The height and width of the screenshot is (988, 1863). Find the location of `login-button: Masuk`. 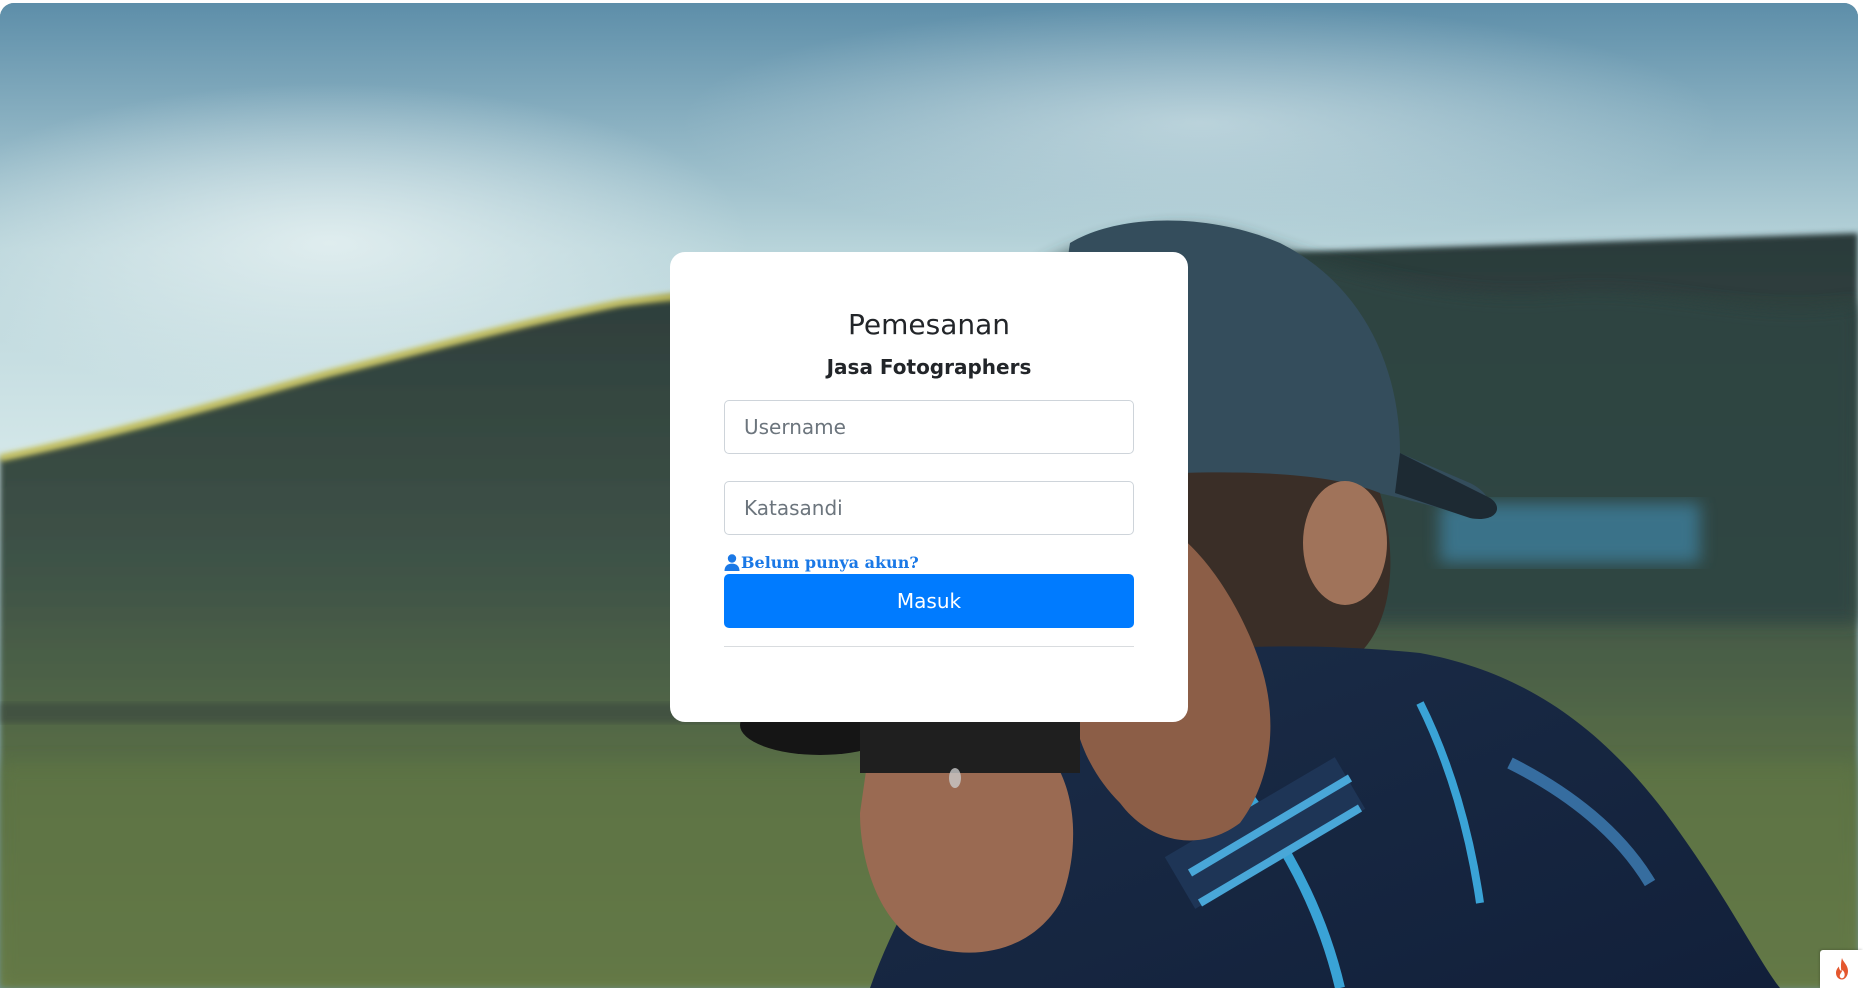

login-button: Masuk is located at coordinates (929, 601).